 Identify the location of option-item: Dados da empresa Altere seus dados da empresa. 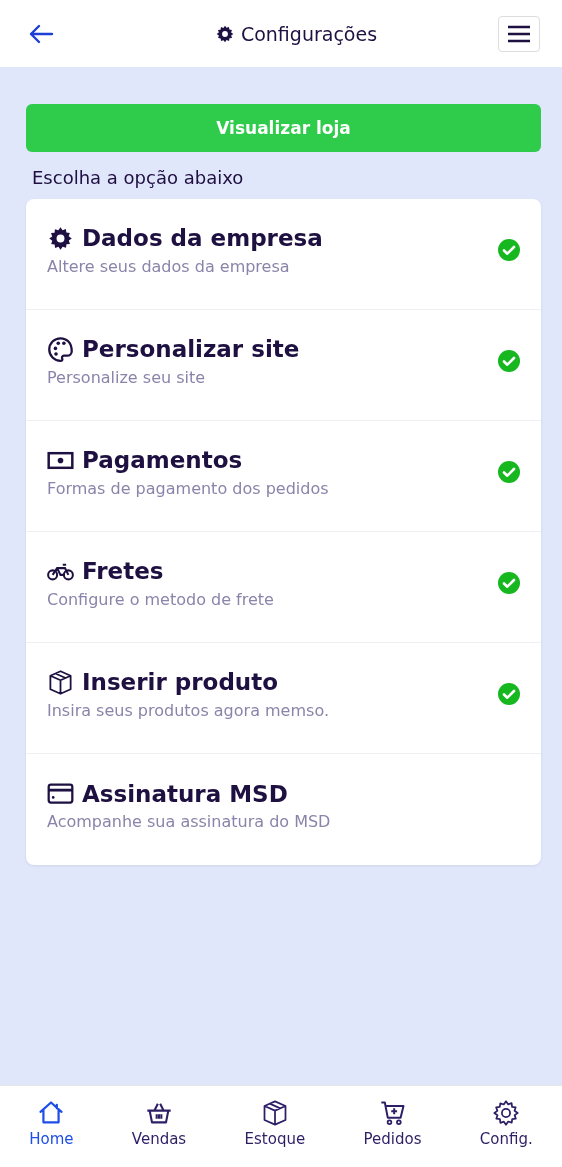
(283, 254).